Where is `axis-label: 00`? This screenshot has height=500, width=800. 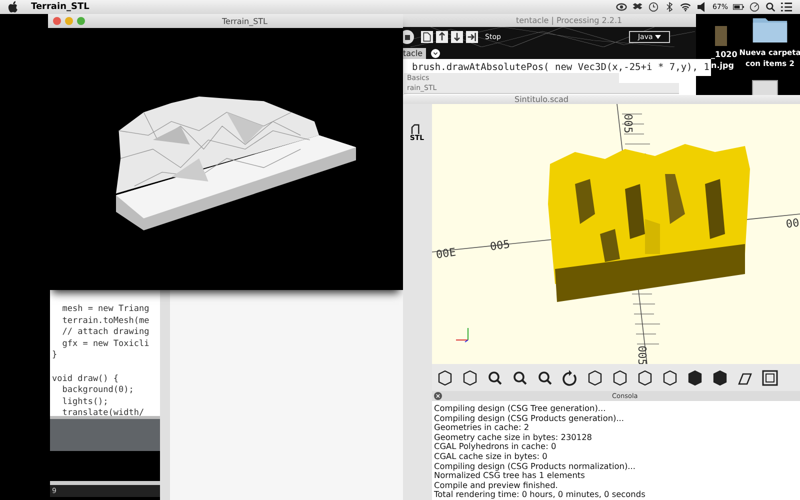
axis-label: 00 is located at coordinates (792, 223).